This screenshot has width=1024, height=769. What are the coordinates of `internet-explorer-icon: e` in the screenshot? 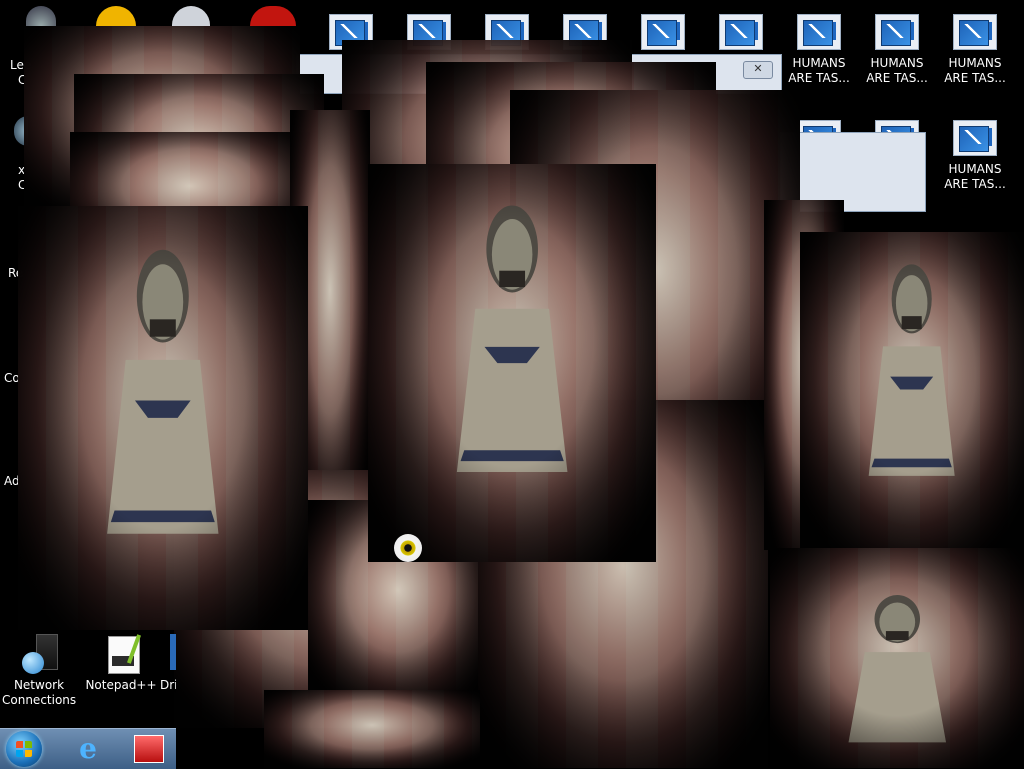 It's located at (88, 749).